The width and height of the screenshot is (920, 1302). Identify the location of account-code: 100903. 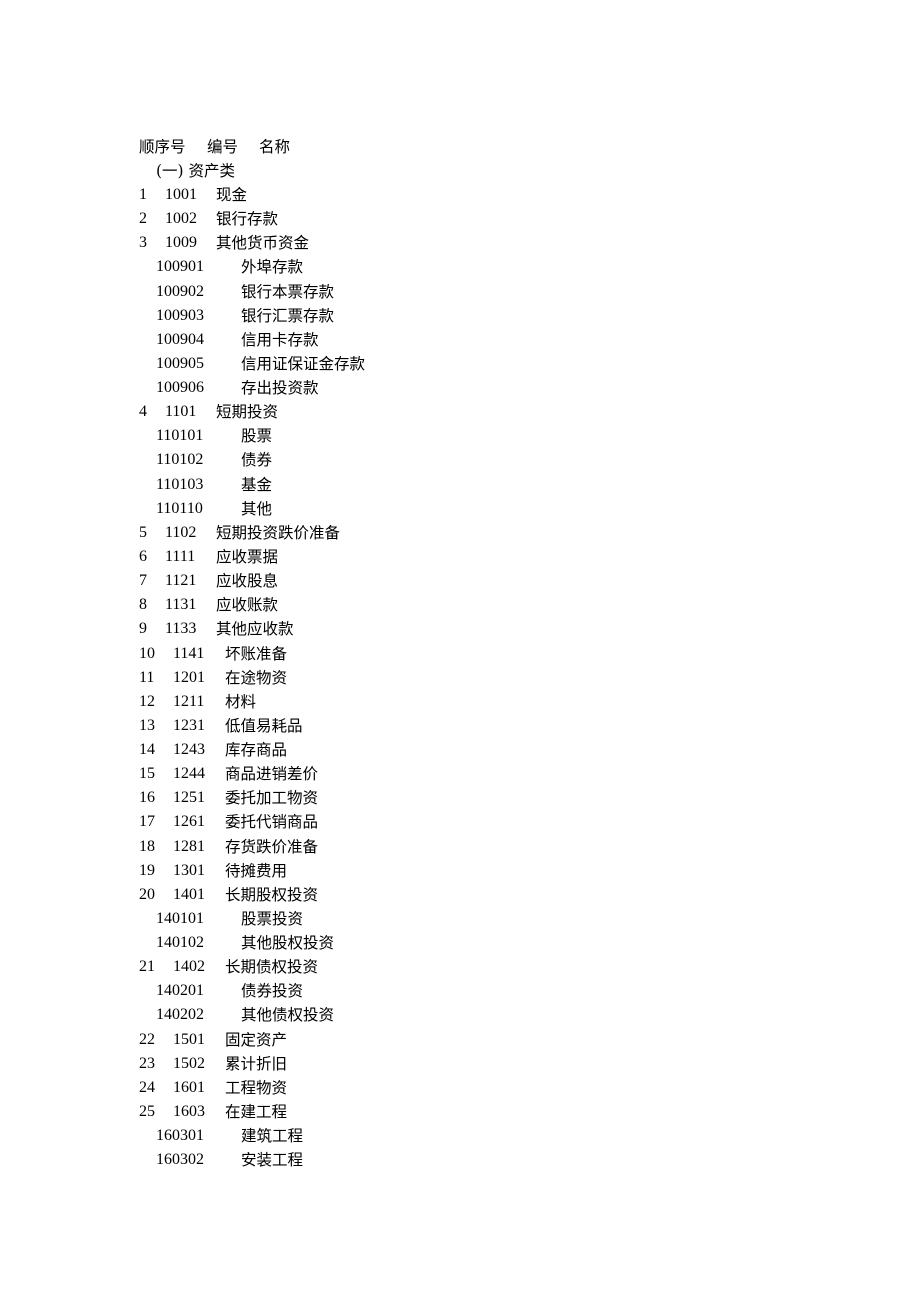
(180, 315).